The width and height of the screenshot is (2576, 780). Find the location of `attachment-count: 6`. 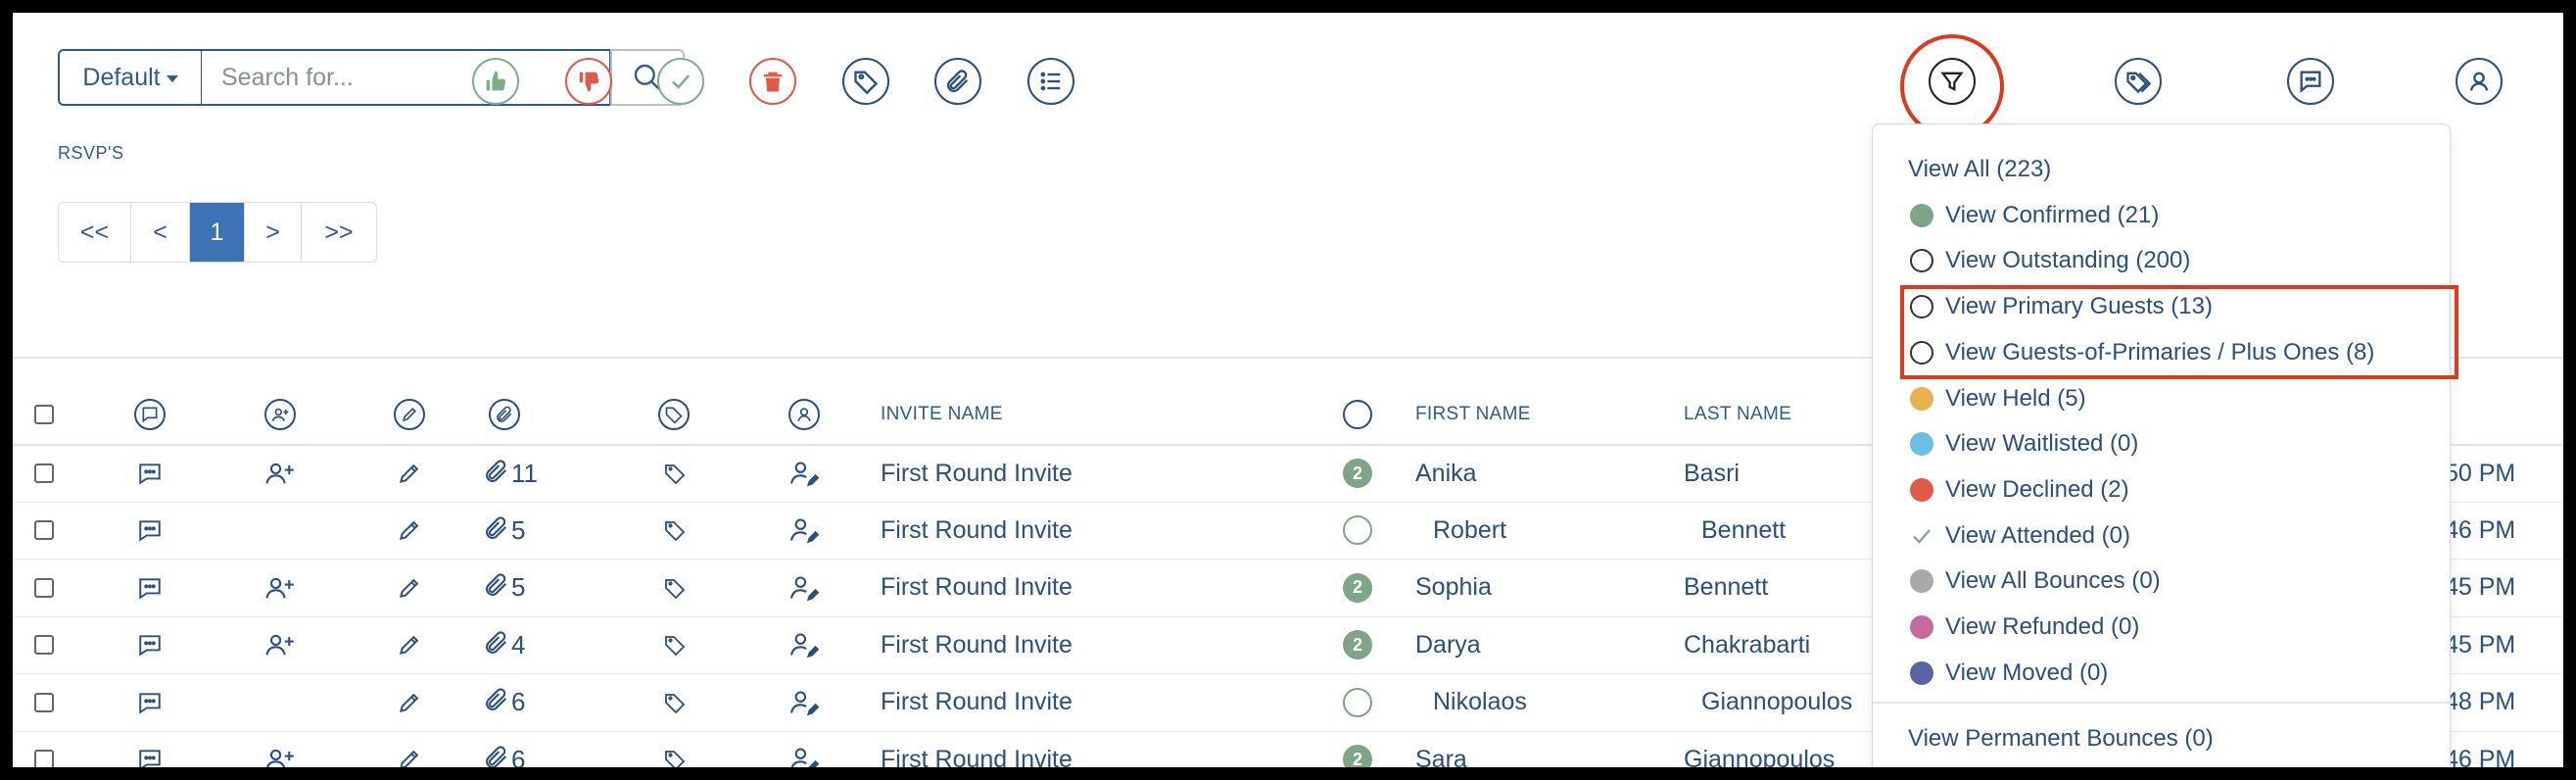

attachment-count: 6 is located at coordinates (519, 702).